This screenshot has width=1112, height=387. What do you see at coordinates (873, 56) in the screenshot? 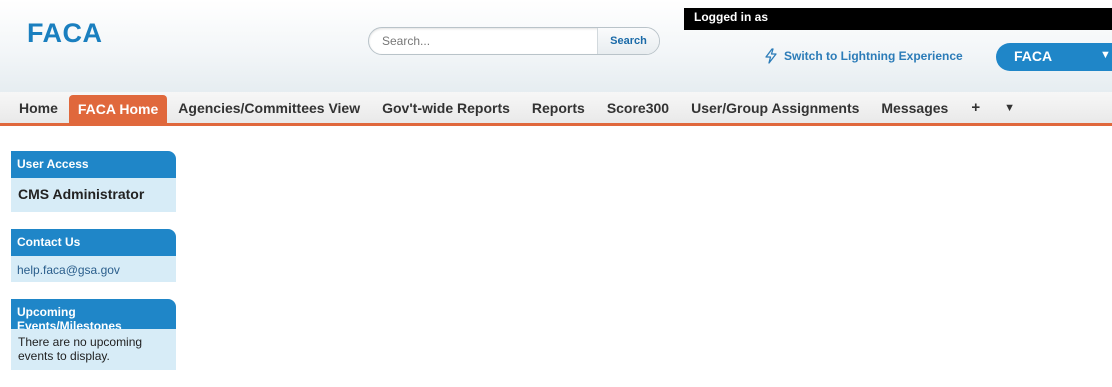
I see `lightning-link-label: Switch to Lightning Experience` at bounding box center [873, 56].